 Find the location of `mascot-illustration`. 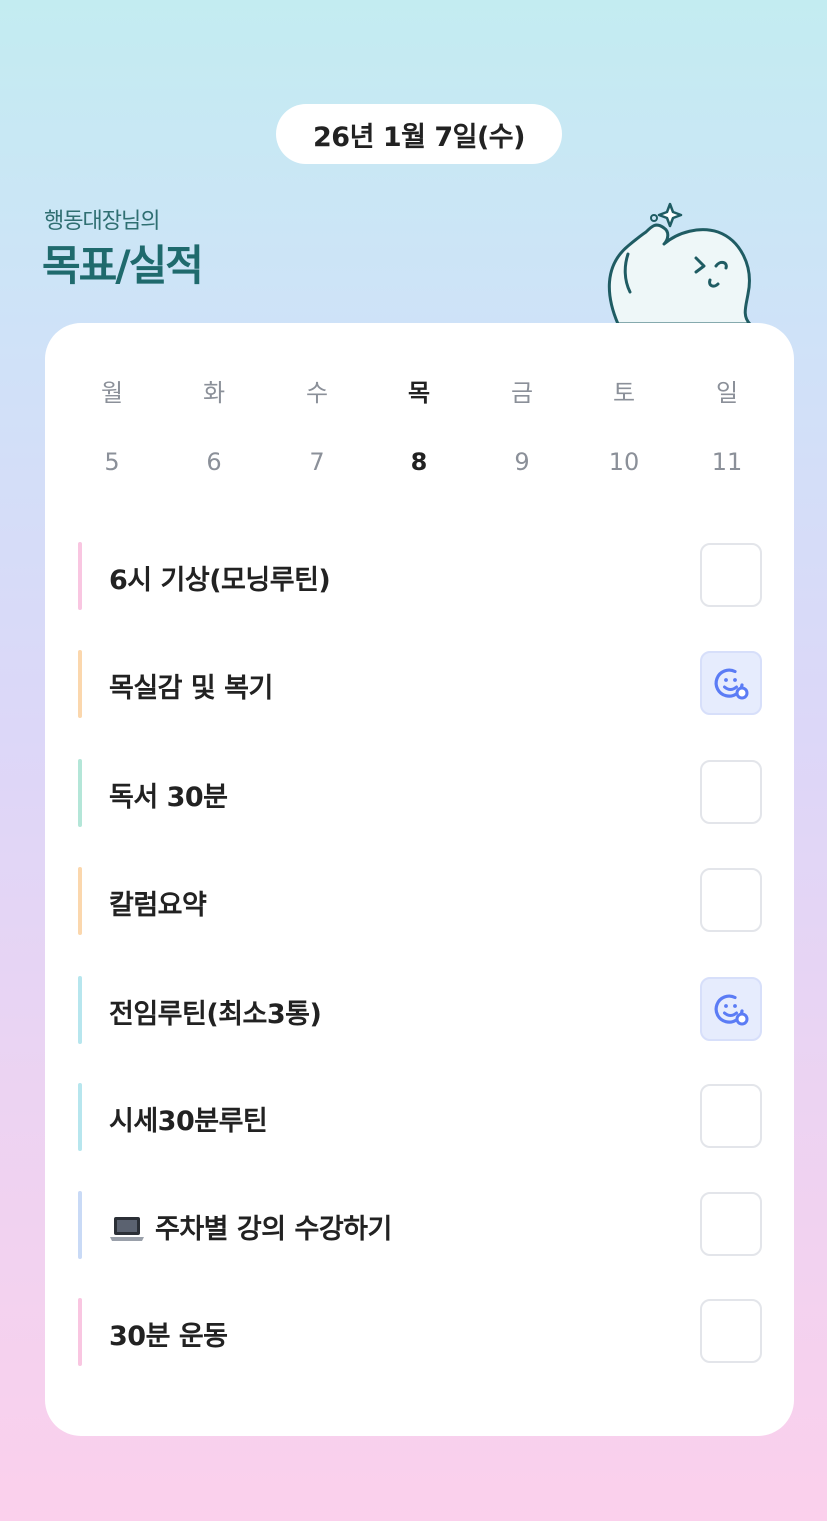

mascot-illustration is located at coordinates (679, 264).